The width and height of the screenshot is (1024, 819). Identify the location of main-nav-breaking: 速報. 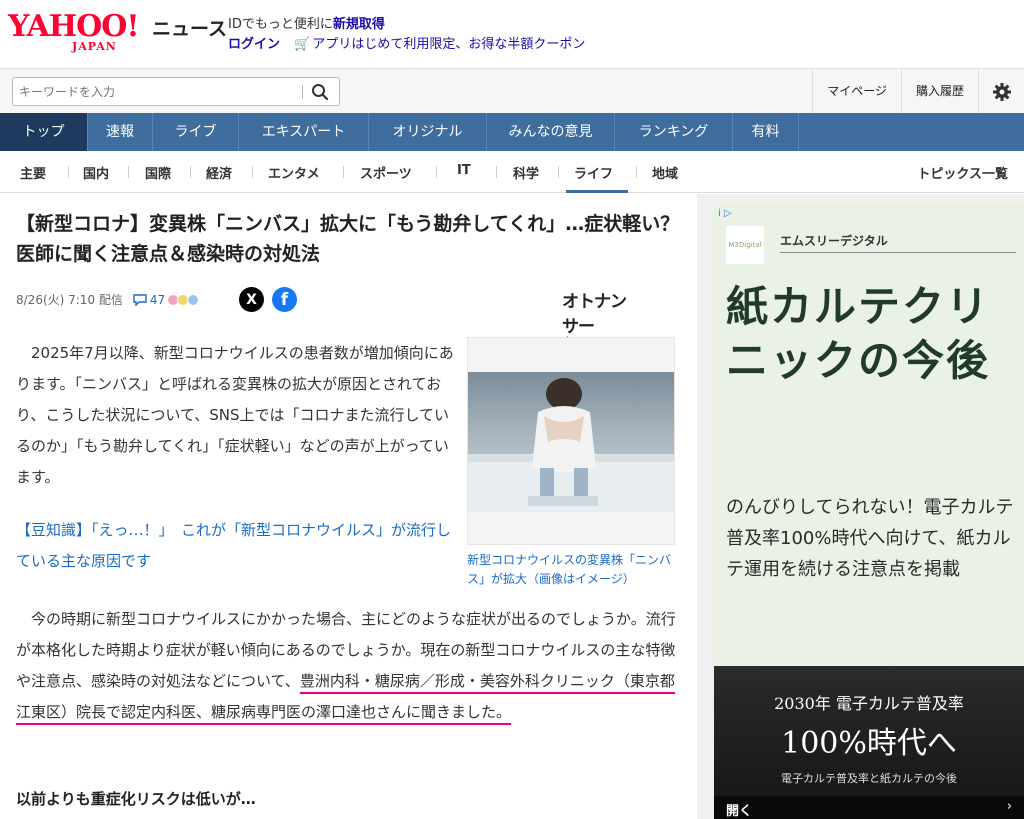
(120, 132).